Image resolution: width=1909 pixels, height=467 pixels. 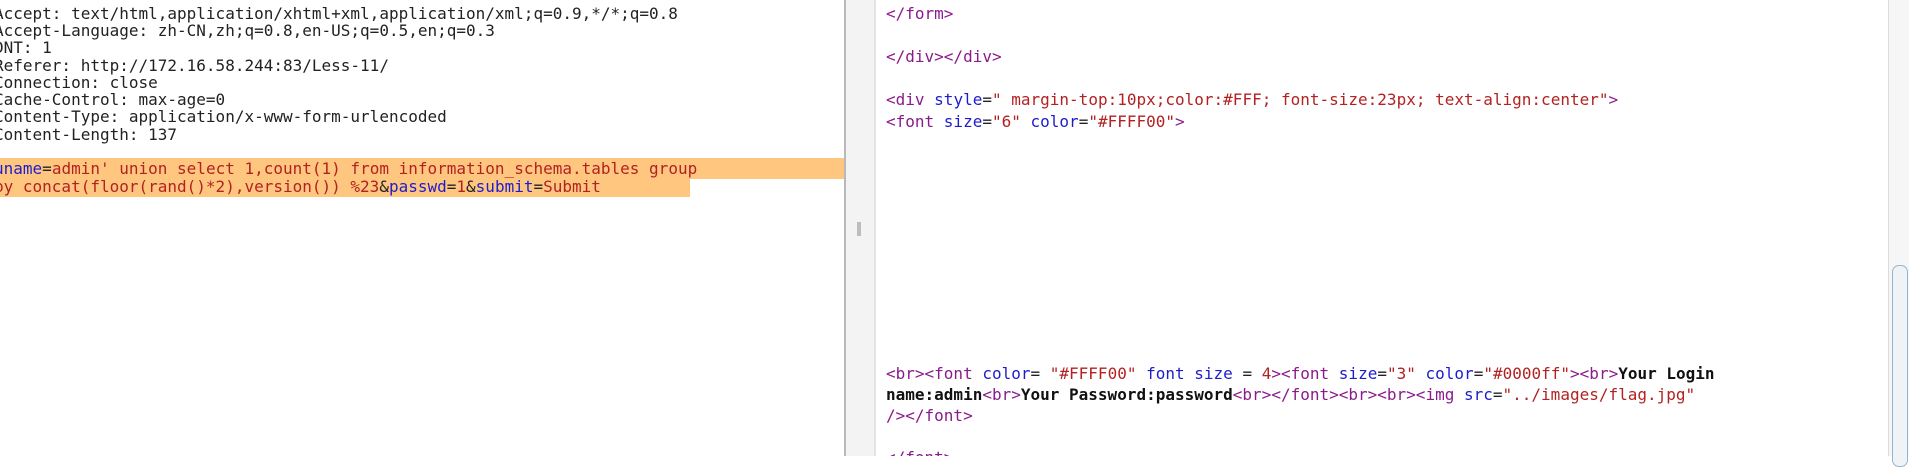 I want to click on param-value-uname-cont: by concat(floor(rand()*2),version()) %23, so click(x=190, y=186).